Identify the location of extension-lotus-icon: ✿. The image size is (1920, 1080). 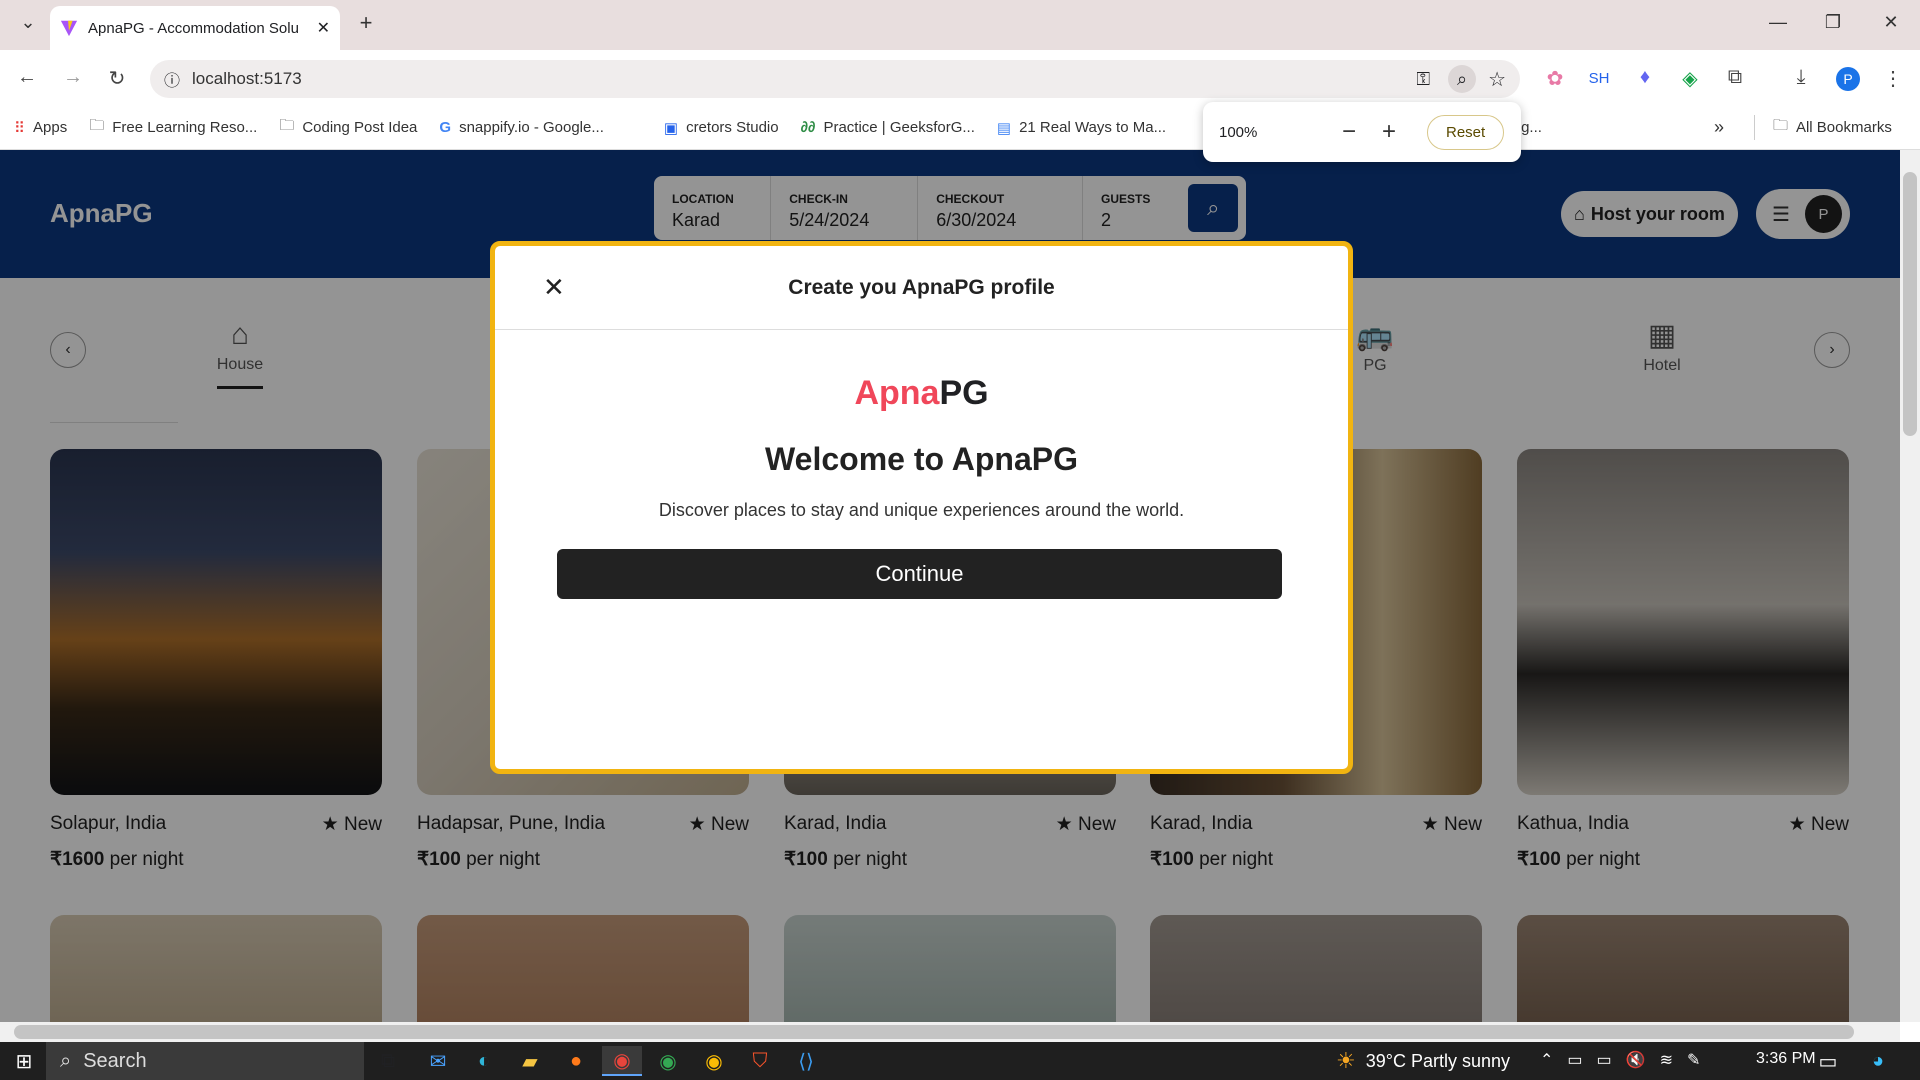
(1555, 78).